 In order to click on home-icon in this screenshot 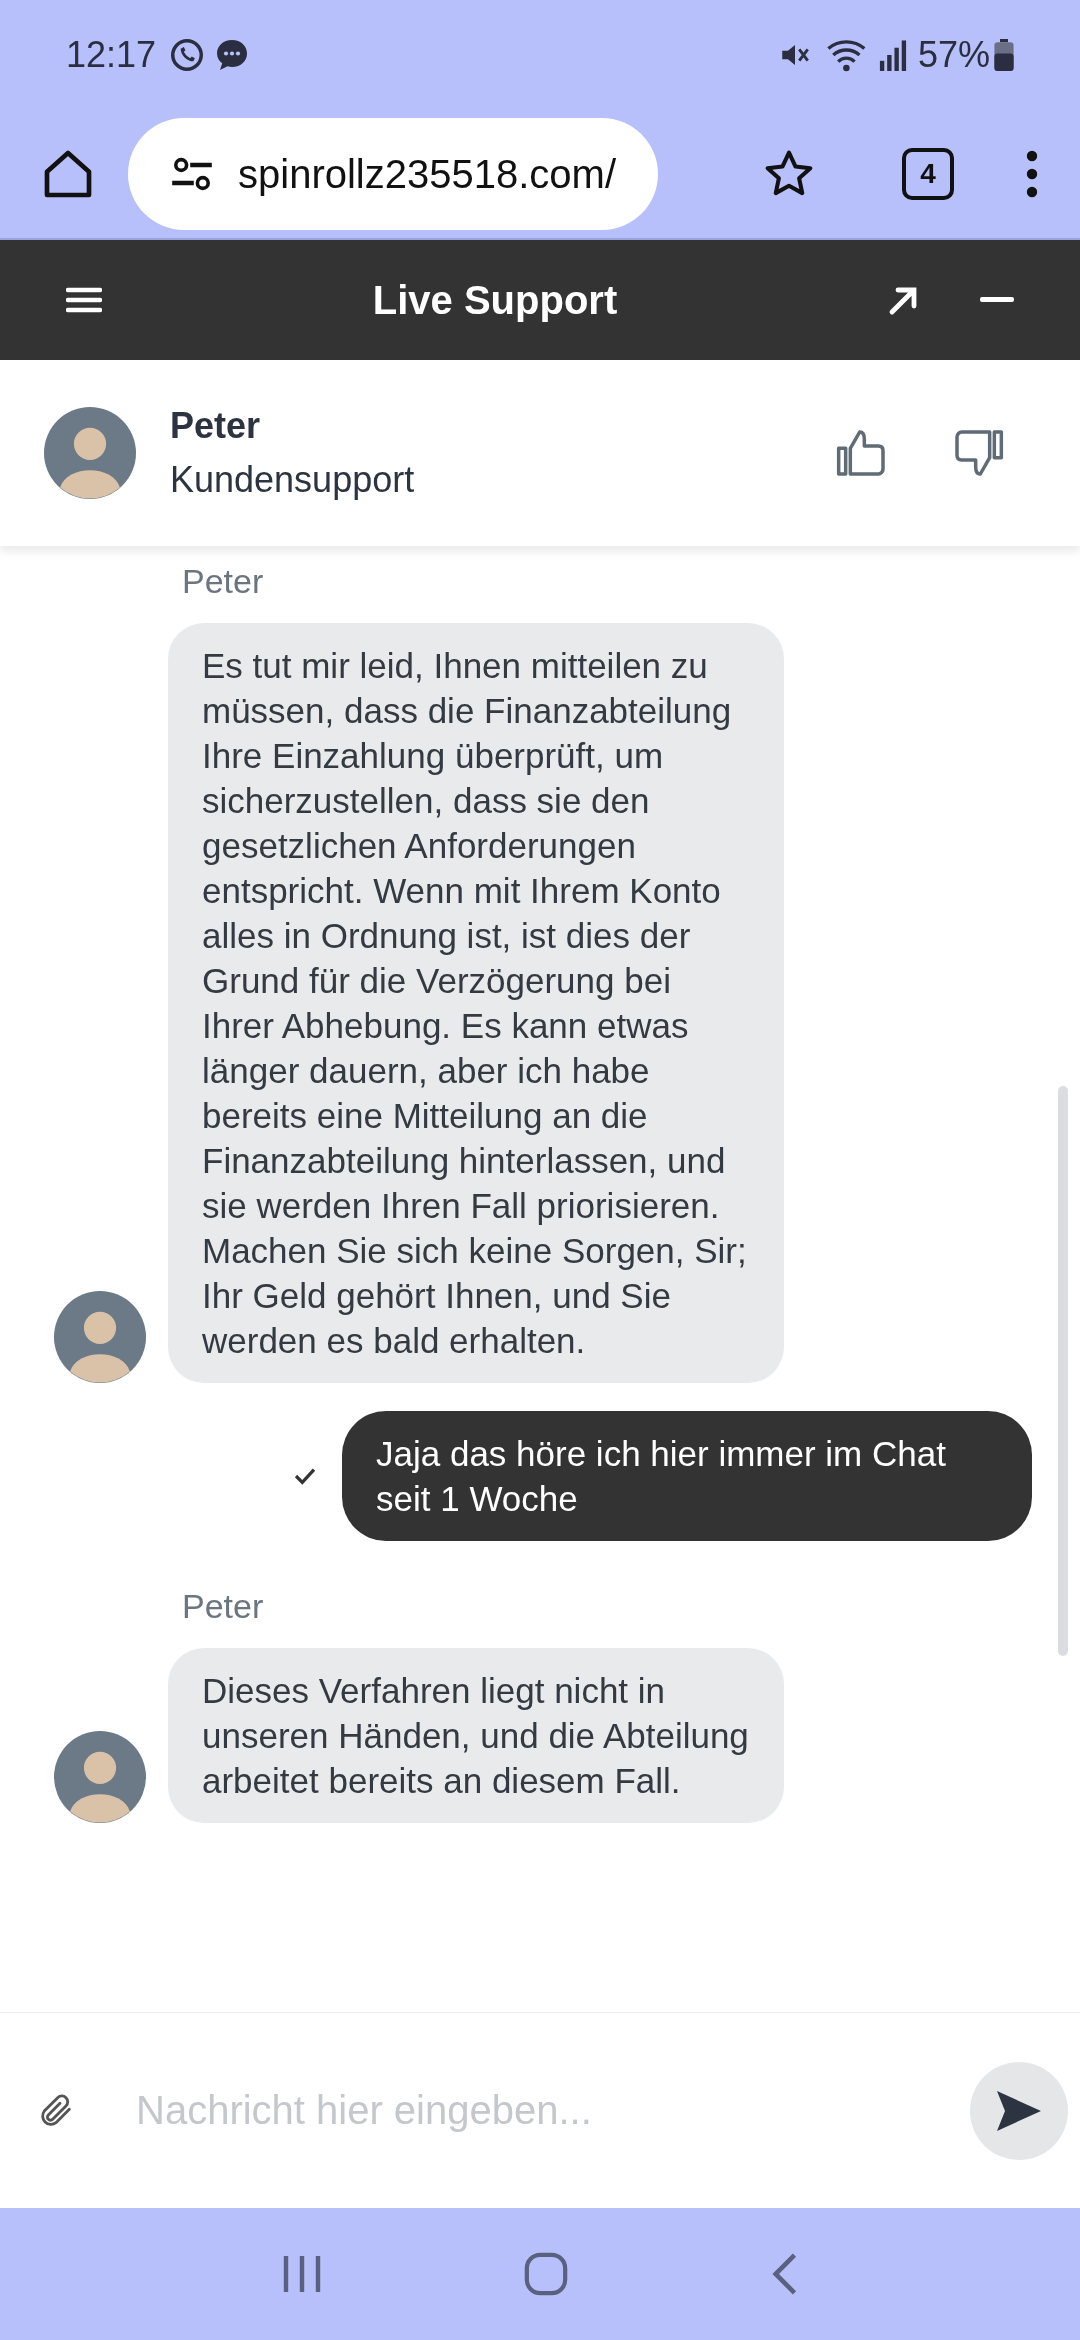, I will do `click(546, 2274)`.